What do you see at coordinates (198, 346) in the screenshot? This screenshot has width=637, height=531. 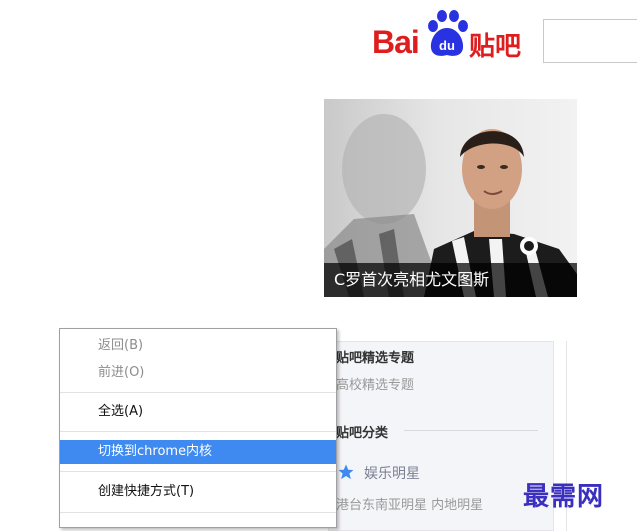 I see `menu-item-back: 返回(B)` at bounding box center [198, 346].